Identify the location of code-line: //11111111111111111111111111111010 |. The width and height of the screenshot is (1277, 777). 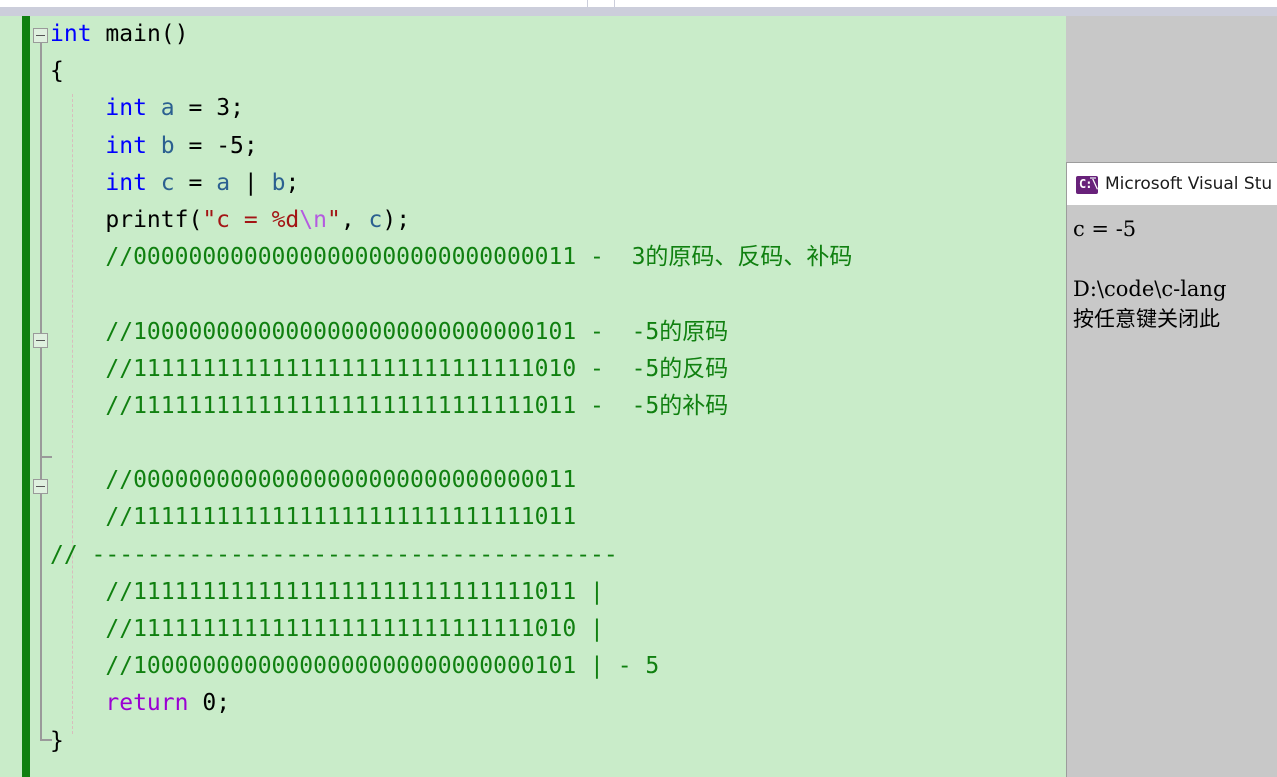
(426, 629).